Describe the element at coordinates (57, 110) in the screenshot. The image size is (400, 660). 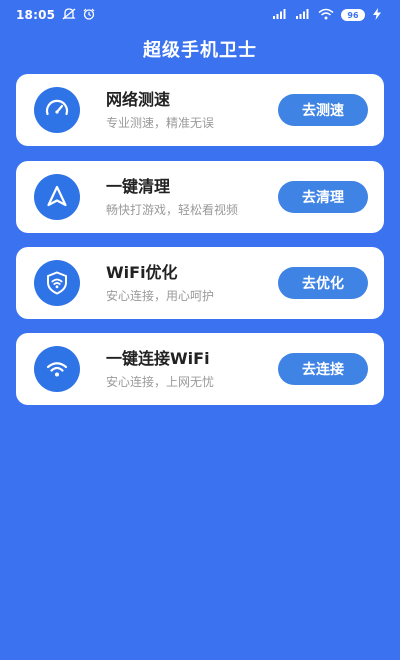
I see `speedometer-icon` at that location.